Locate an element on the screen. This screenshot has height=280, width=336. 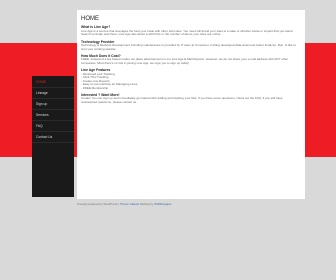
footer-prefix: Proudly powered by WordPress | is located at coordinates (98, 204).